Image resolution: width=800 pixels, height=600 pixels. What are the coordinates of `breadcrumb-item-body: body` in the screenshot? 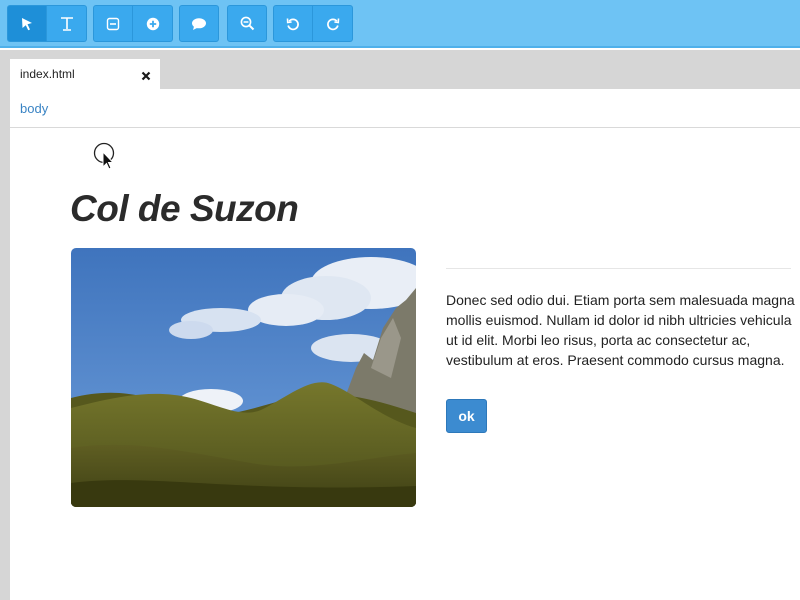 It's located at (34, 108).